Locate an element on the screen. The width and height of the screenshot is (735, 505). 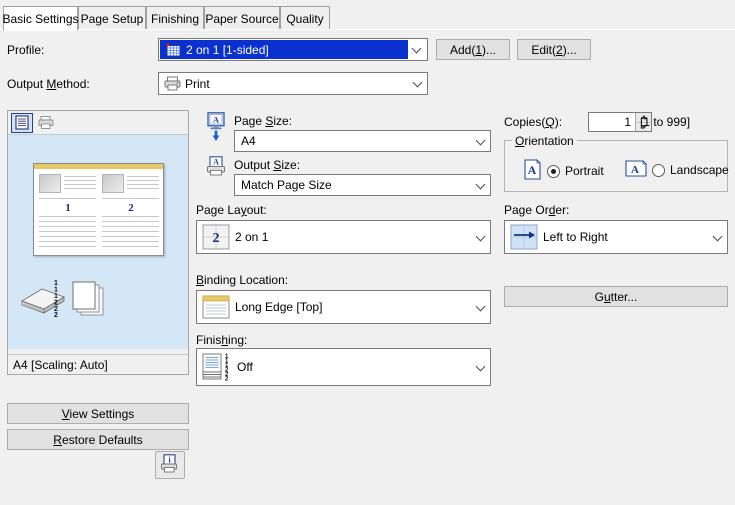
view-settings-label: View Settings is located at coordinates (98, 413).